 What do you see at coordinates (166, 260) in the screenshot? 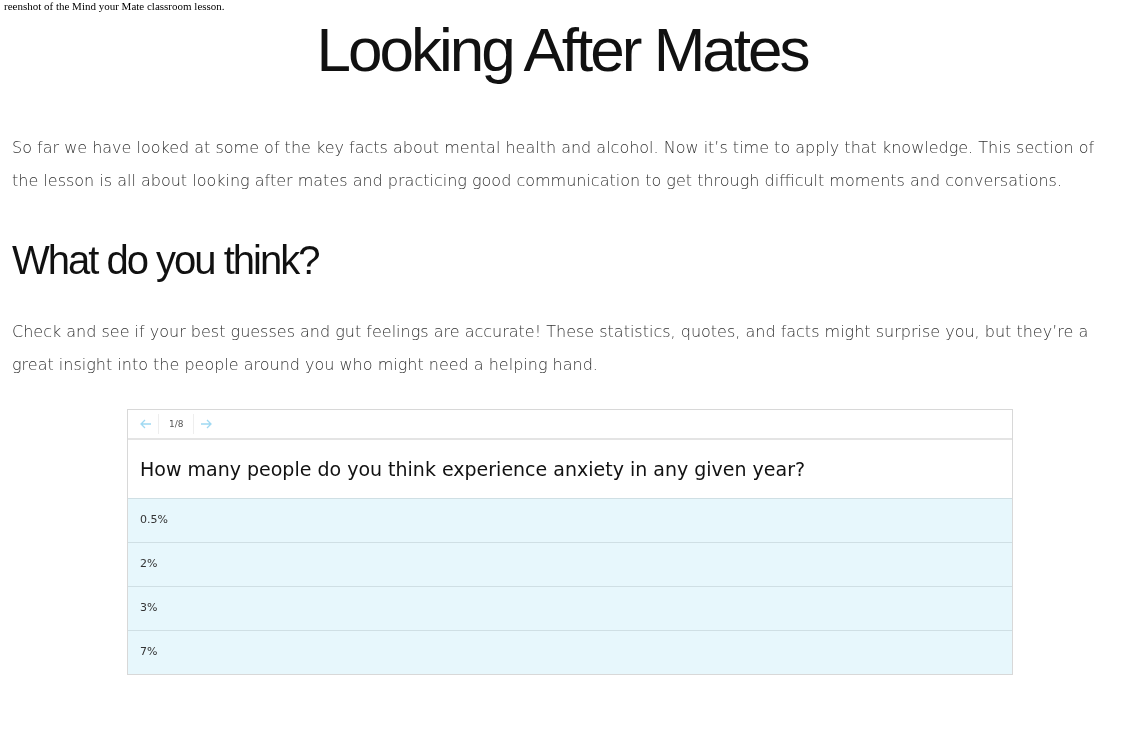
I see `section-heading: What do you think?` at bounding box center [166, 260].